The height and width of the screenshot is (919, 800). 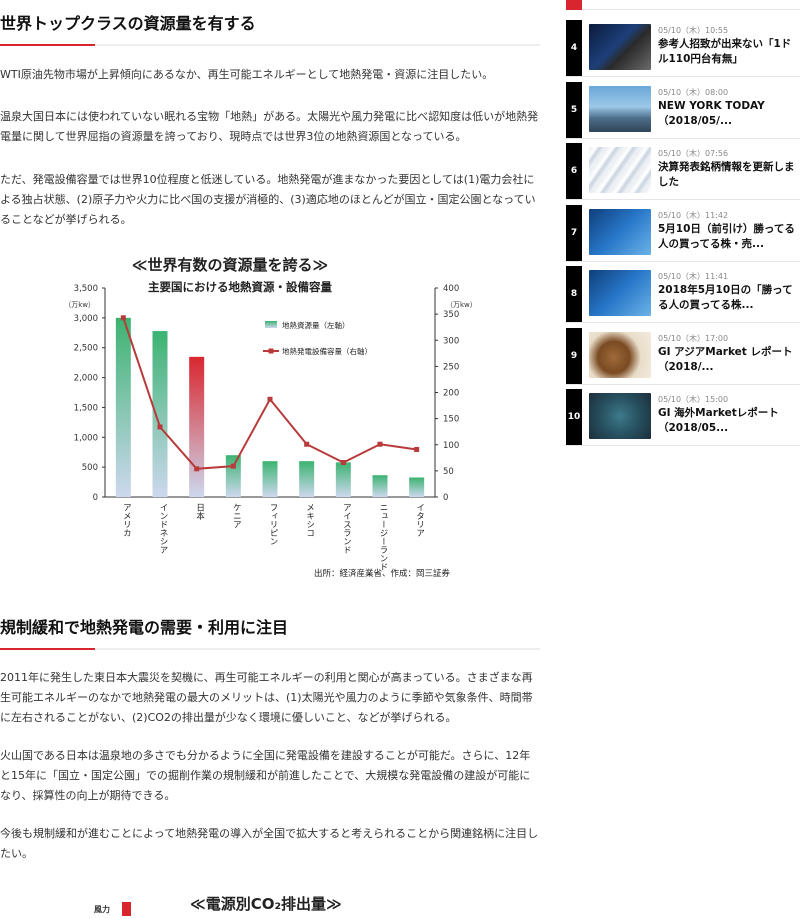 I want to click on ranking-item: 6 05/10（木）07:56 決算発表銘柄情報を更新しました, so click(x=683, y=171).